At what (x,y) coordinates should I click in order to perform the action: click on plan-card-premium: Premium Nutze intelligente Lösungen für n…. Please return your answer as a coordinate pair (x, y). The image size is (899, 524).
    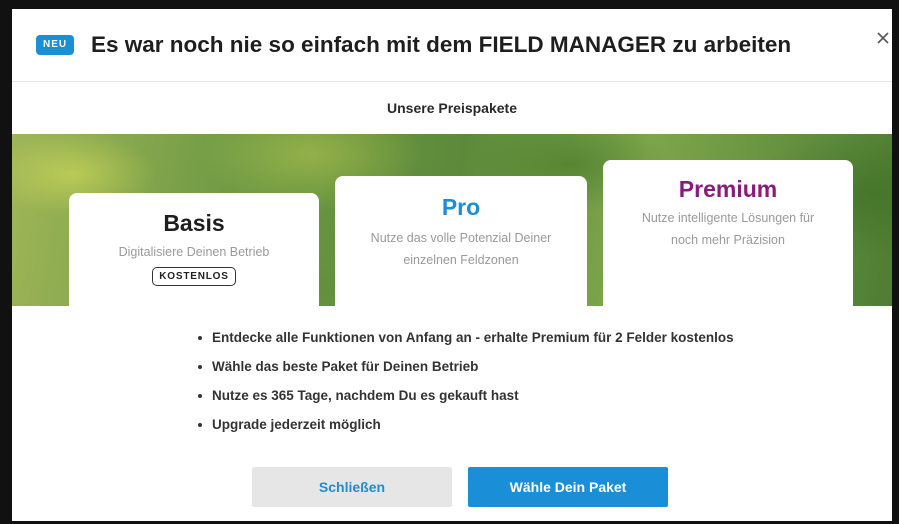
    Looking at the image, I should click on (728, 233).